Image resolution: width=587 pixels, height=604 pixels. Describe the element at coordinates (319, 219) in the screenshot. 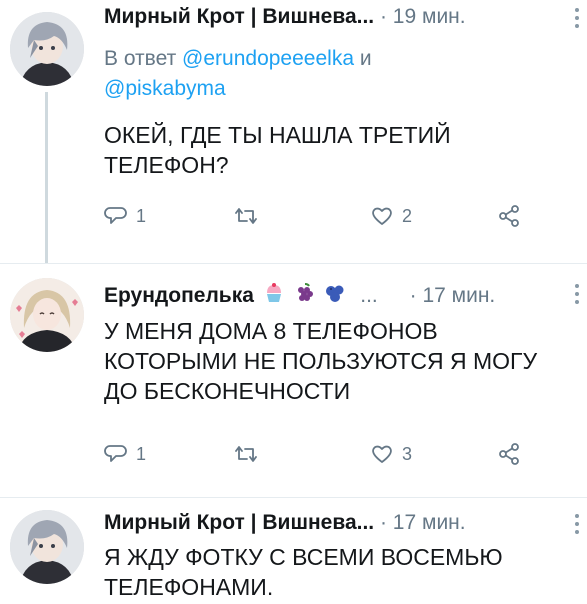

I see `tweet-actions: 1 2` at that location.